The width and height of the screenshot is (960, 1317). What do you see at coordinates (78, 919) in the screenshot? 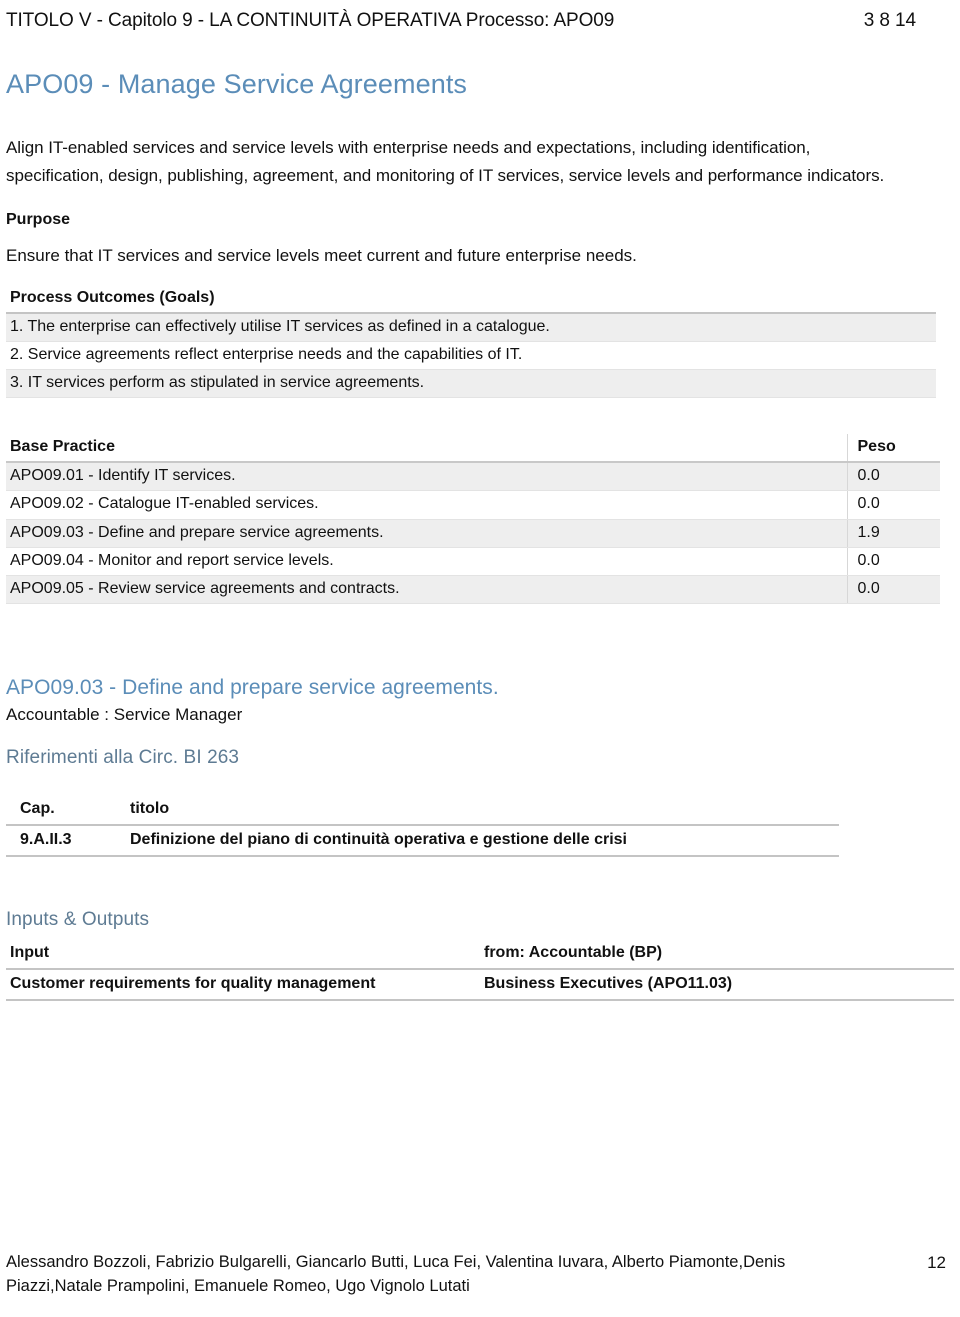
I see `inputs-outputs-title: Inputs & Outputs` at bounding box center [78, 919].